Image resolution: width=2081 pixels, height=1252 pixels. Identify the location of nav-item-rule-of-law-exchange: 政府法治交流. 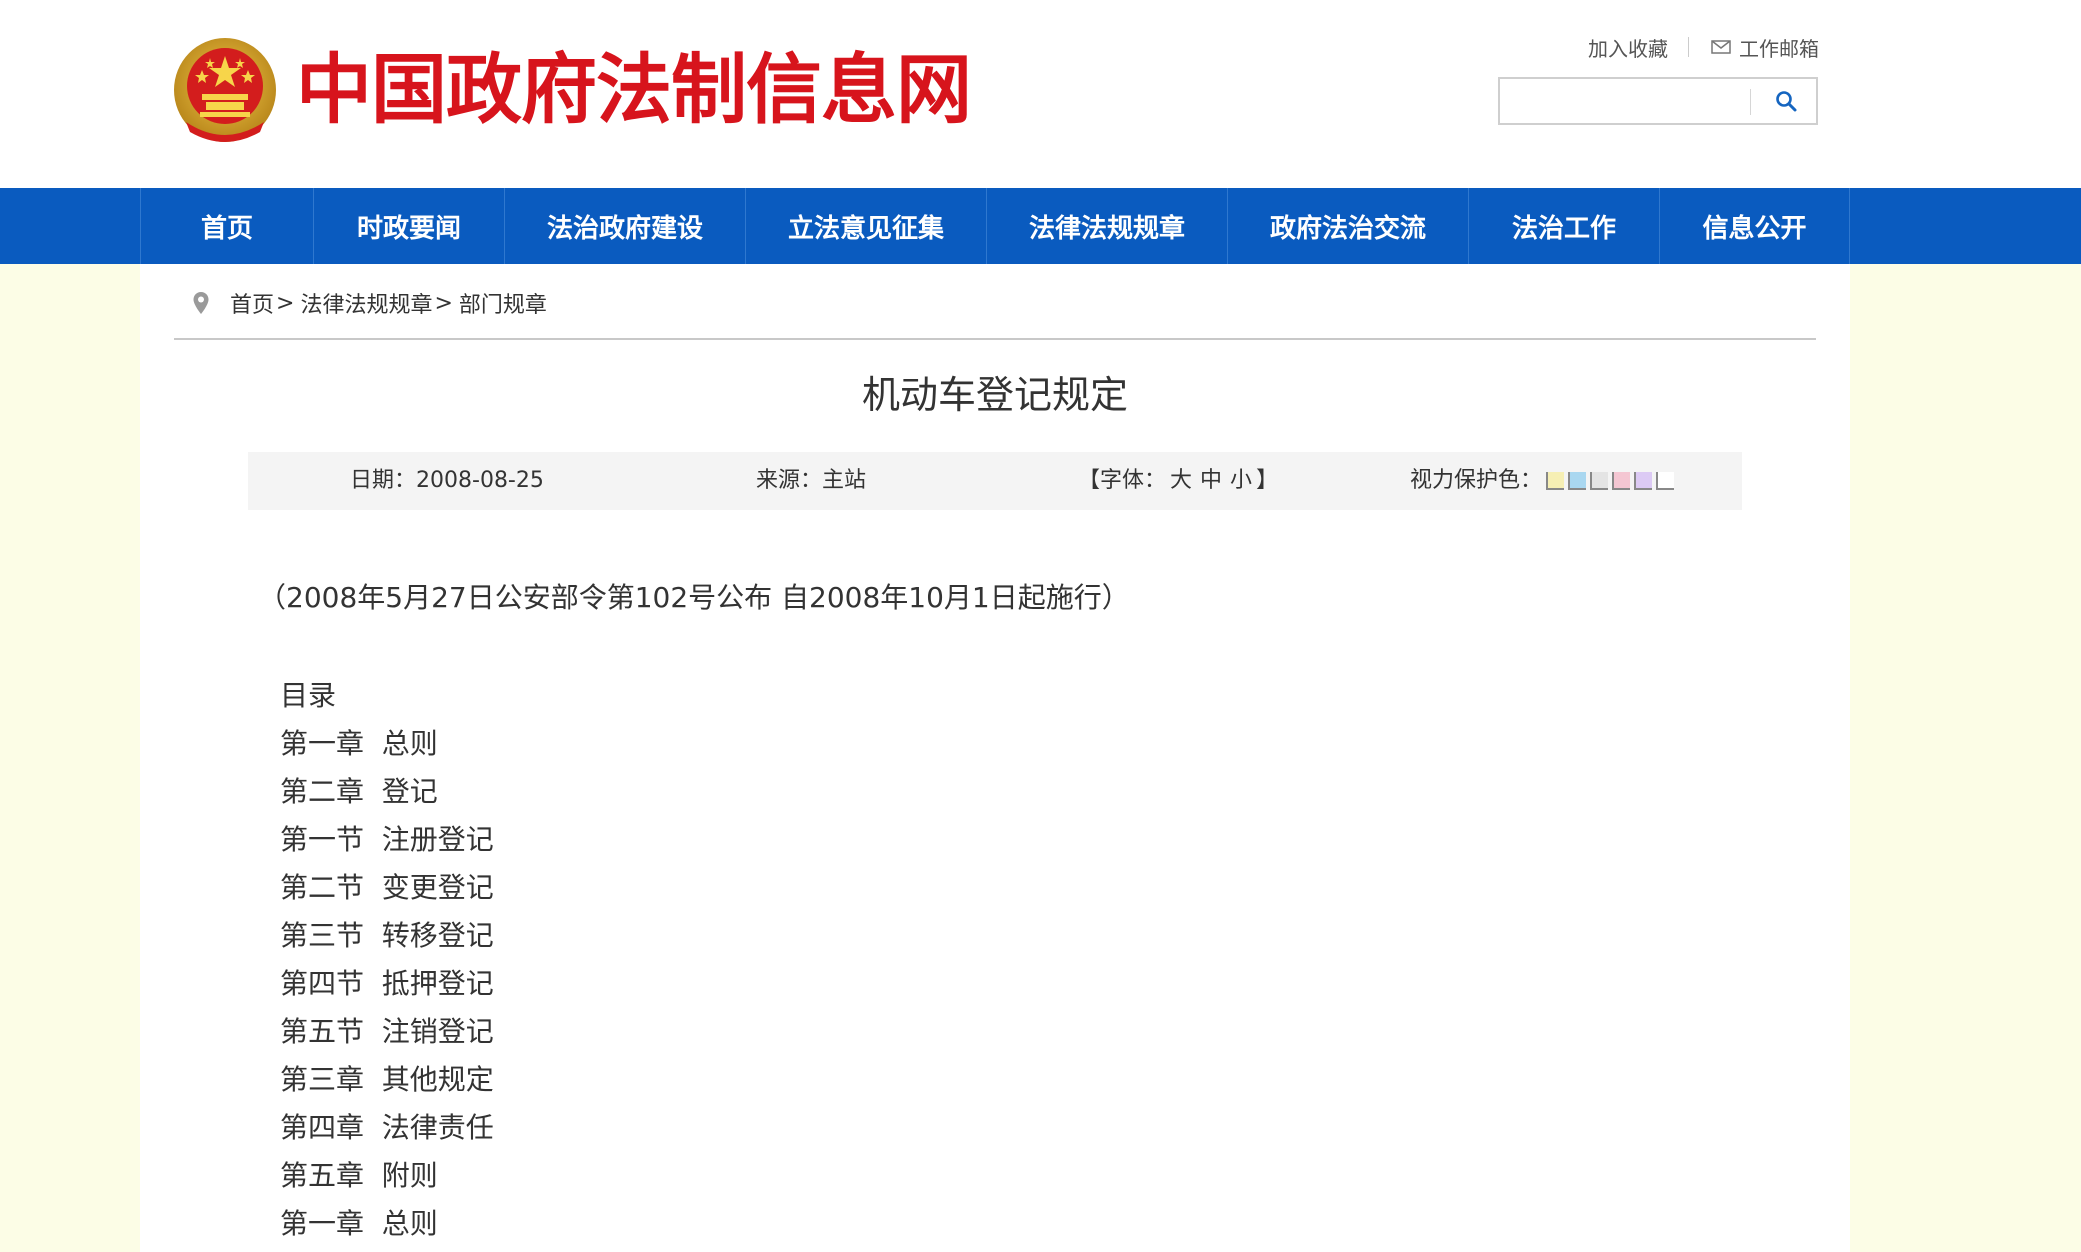
(1347, 226).